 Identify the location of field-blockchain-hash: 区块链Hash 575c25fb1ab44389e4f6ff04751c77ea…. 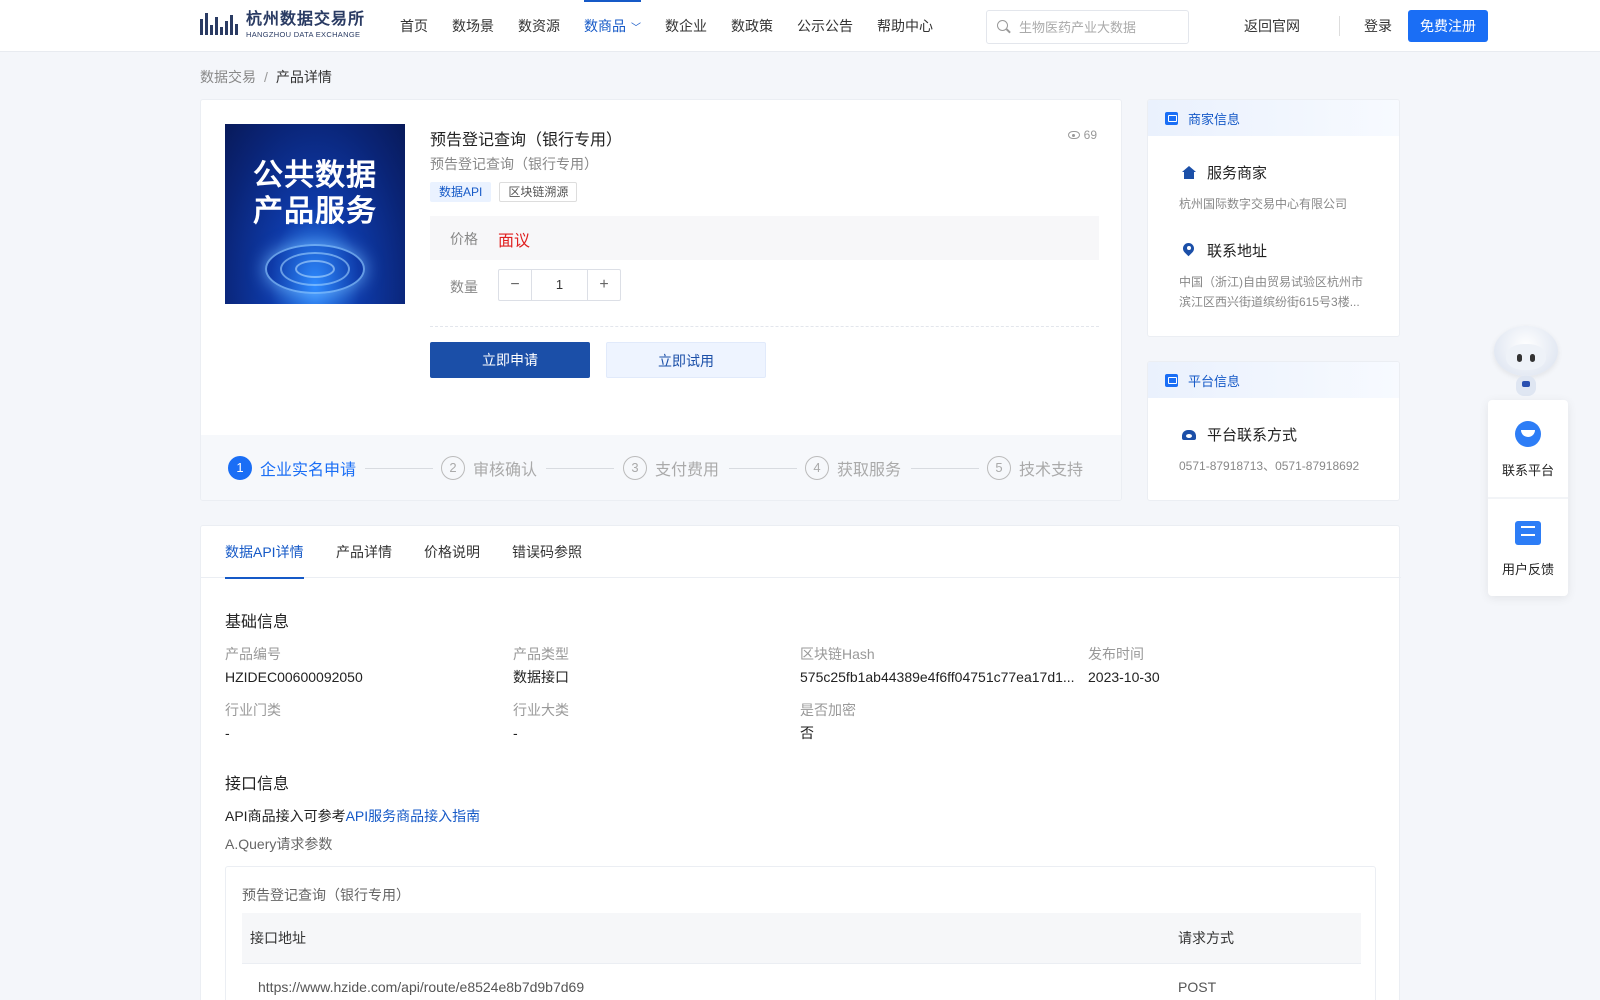
(937, 665).